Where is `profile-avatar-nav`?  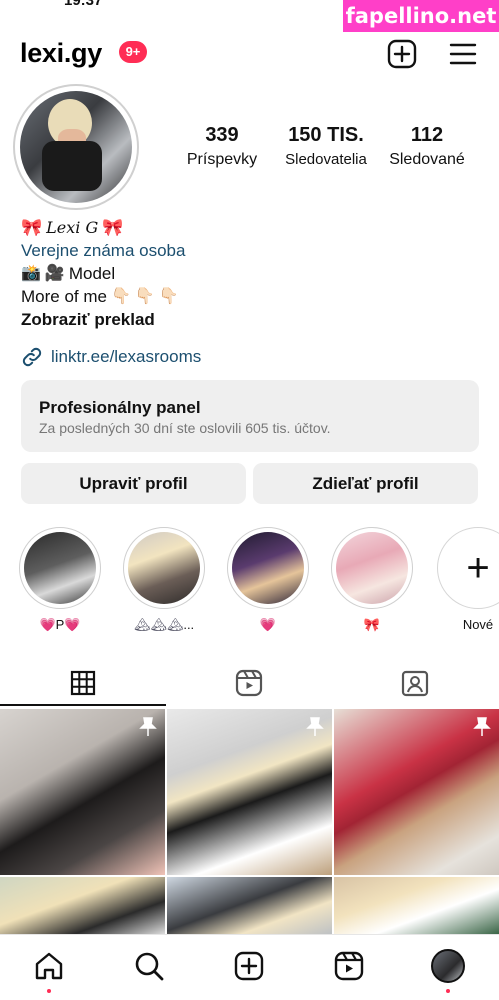 profile-avatar-nav is located at coordinates (448, 966).